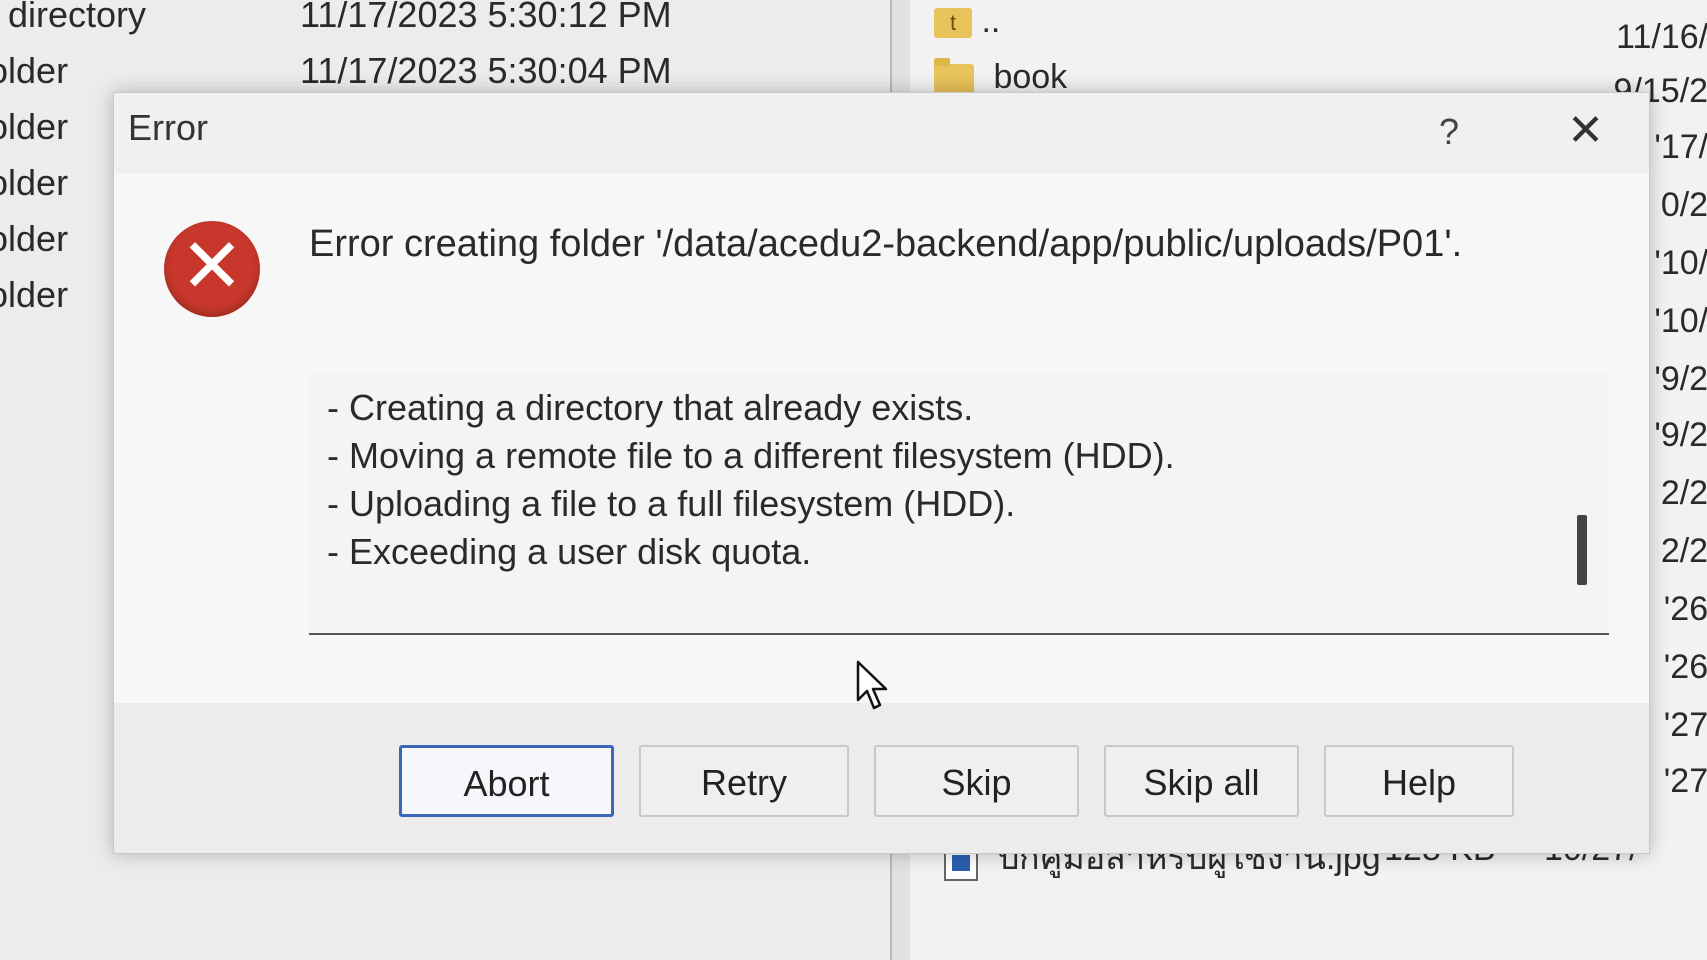 The width and height of the screenshot is (1707, 960). What do you see at coordinates (1201, 781) in the screenshot?
I see `skip-all-button: Skip all` at bounding box center [1201, 781].